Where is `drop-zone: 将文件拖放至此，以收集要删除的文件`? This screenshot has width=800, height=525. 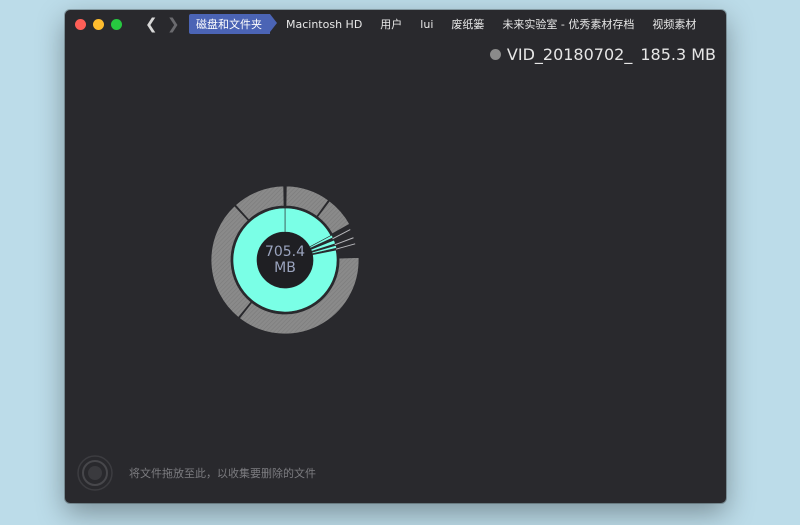 drop-zone: 将文件拖放至此，以收集要删除的文件 is located at coordinates (196, 473).